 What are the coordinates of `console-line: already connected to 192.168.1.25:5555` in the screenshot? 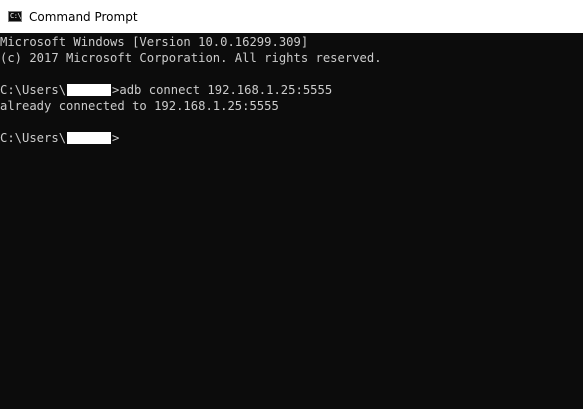 It's located at (139, 106).